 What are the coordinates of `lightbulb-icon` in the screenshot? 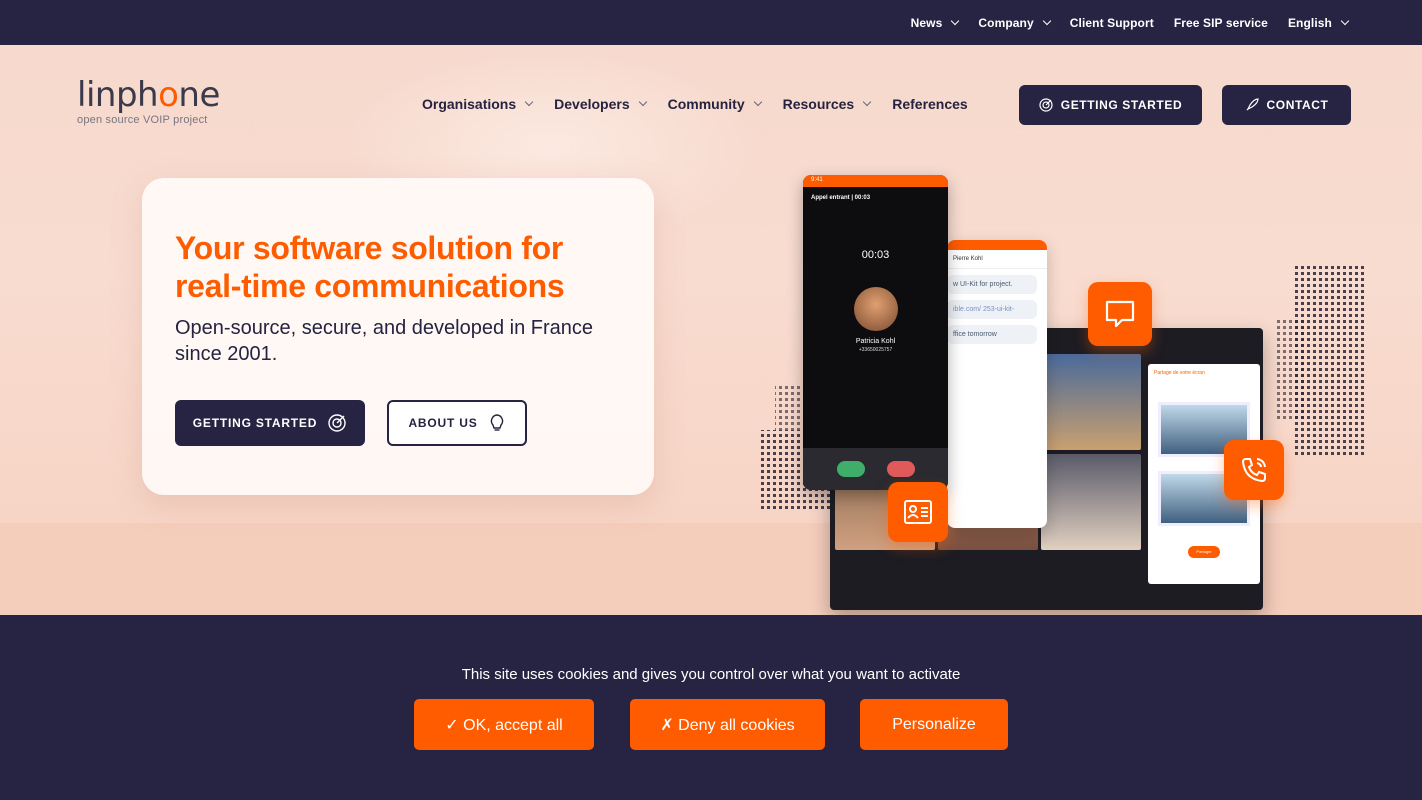 It's located at (496, 422).